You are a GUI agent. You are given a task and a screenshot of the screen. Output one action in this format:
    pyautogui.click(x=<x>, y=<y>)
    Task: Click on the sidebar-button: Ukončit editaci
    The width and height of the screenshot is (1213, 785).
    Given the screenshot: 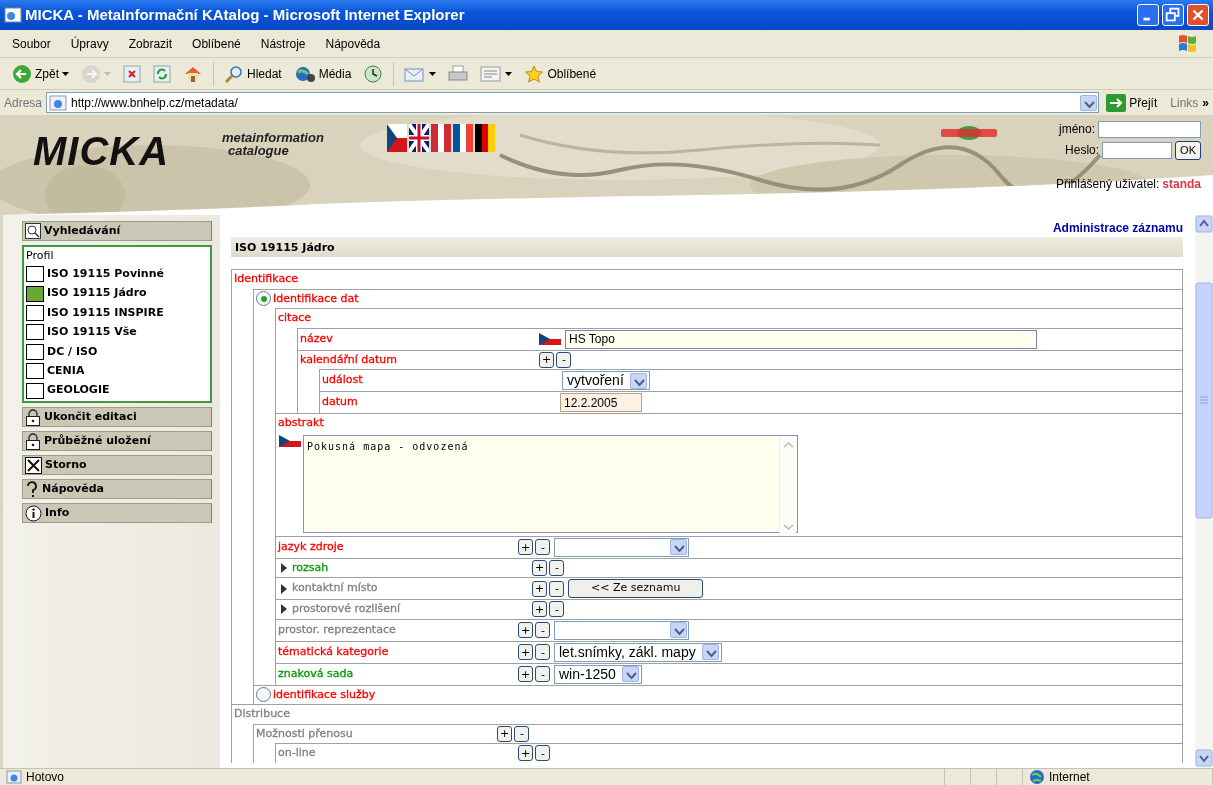 What is the action you would take?
    pyautogui.click(x=117, y=417)
    